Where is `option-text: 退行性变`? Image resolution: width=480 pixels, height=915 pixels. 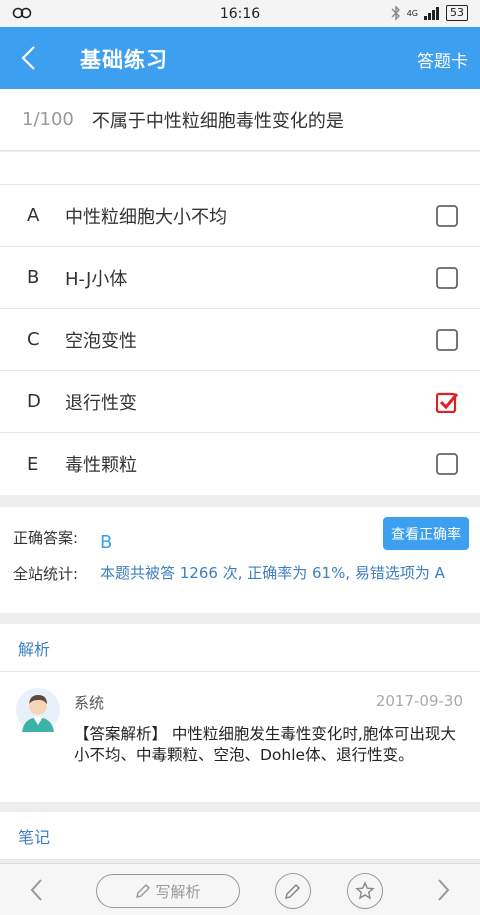
option-text: 退行性变 is located at coordinates (101, 403).